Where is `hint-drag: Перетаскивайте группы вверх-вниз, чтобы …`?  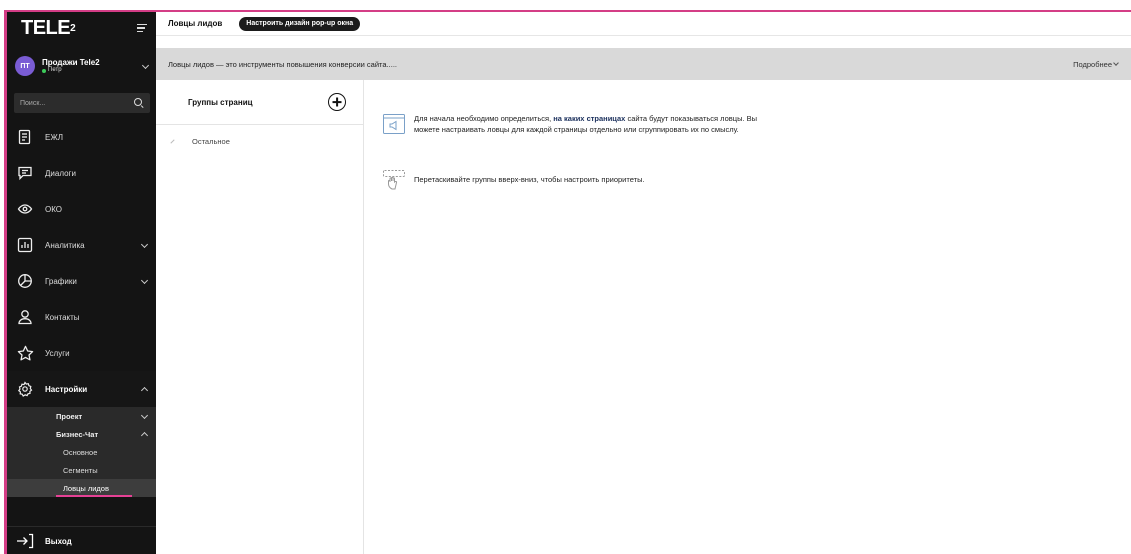
hint-drag: Перетаскивайте группы вверх-вниз, чтобы … is located at coordinates (578, 180).